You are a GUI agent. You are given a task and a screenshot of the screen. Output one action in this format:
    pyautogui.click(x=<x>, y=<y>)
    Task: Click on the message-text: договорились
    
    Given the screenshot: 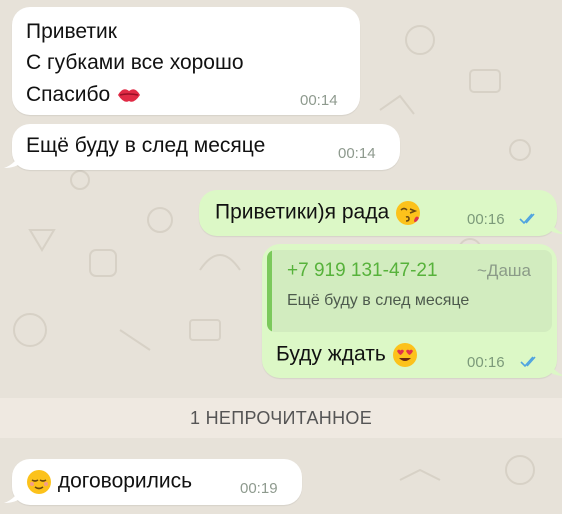 What is the action you would take?
    pyautogui.click(x=125, y=481)
    